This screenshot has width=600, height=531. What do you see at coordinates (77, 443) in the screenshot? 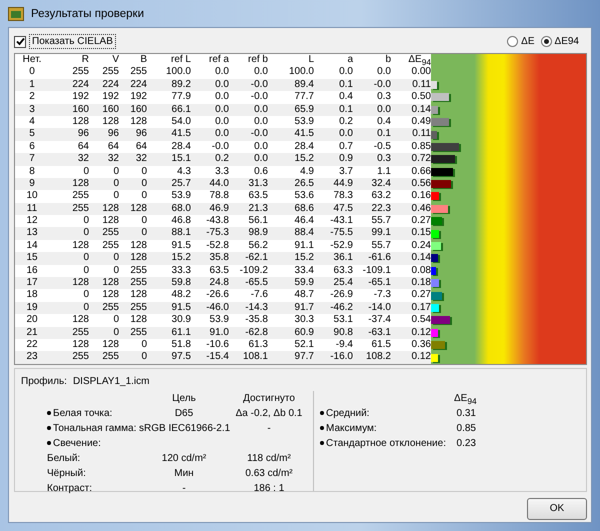
I see `measure-label: Свечение:` at bounding box center [77, 443].